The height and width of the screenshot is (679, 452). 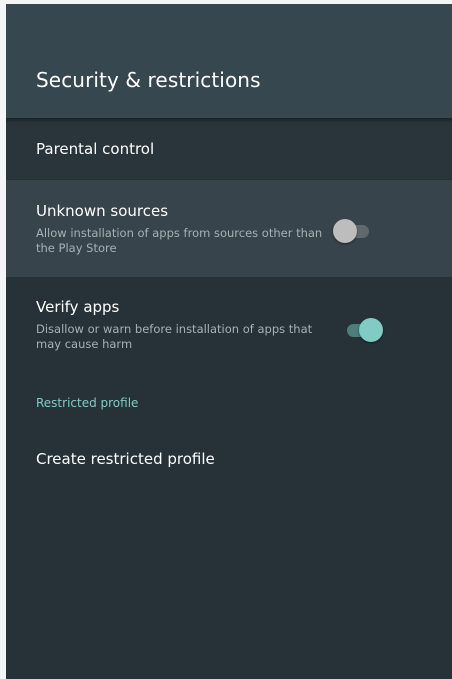 What do you see at coordinates (148, 80) in the screenshot?
I see `page-title: Security & restrictions` at bounding box center [148, 80].